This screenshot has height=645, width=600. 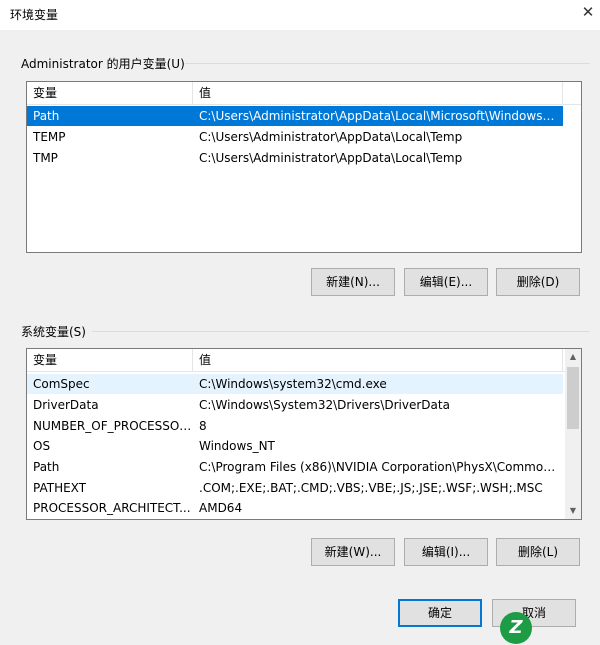 What do you see at coordinates (66, 405) in the screenshot?
I see `var-name: DriverData` at bounding box center [66, 405].